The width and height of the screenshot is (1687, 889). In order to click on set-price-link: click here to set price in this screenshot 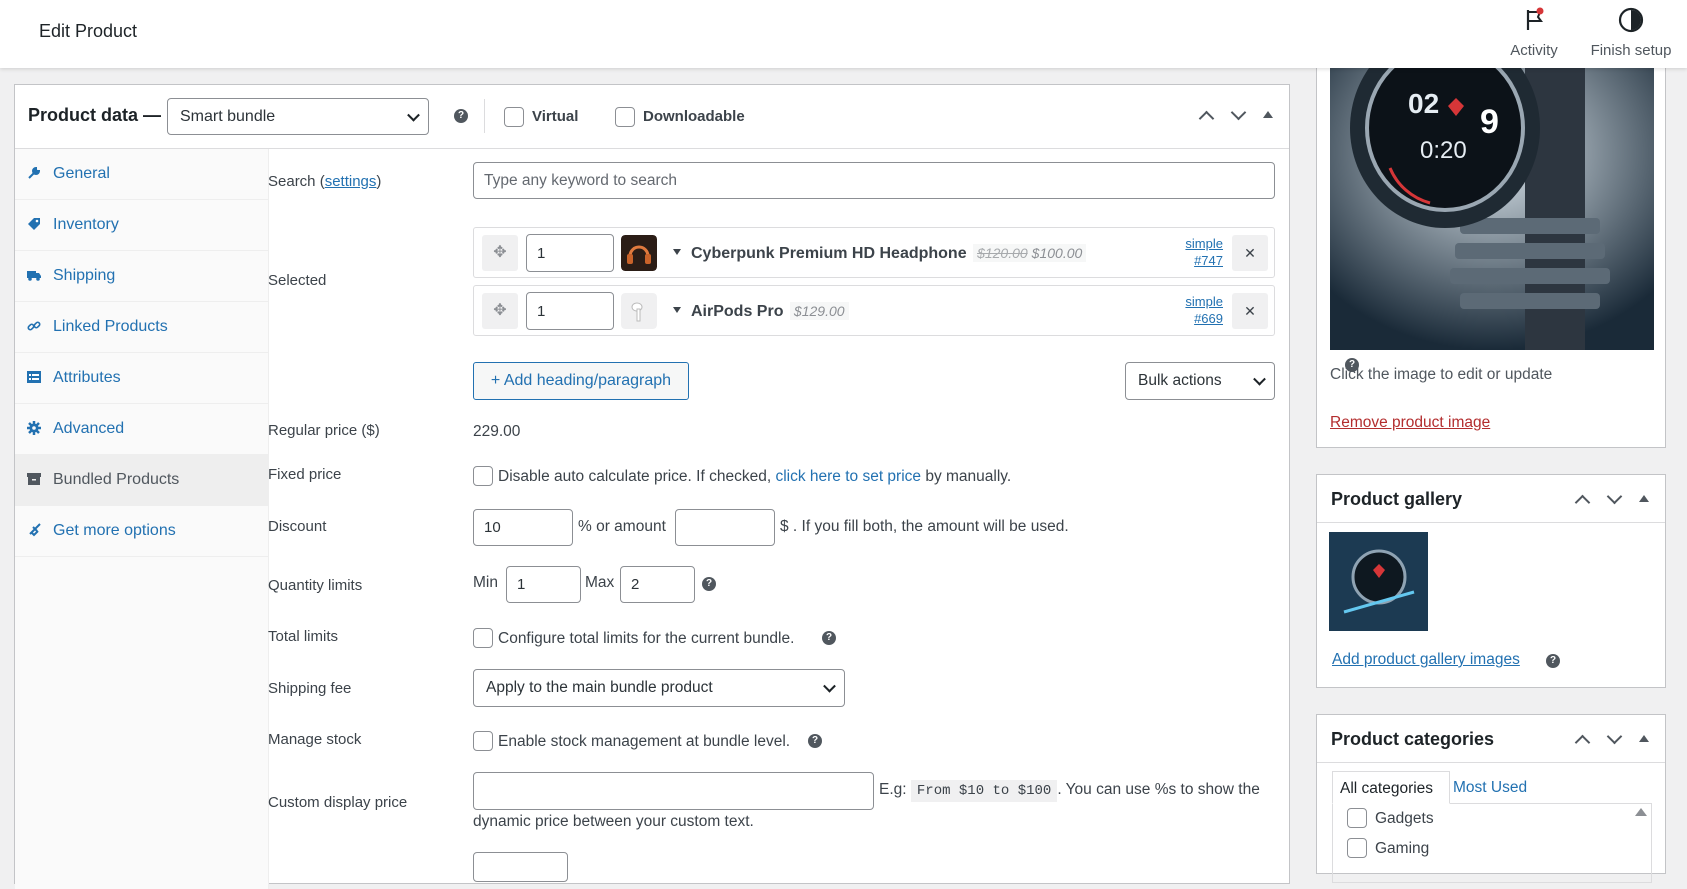, I will do `click(848, 476)`.